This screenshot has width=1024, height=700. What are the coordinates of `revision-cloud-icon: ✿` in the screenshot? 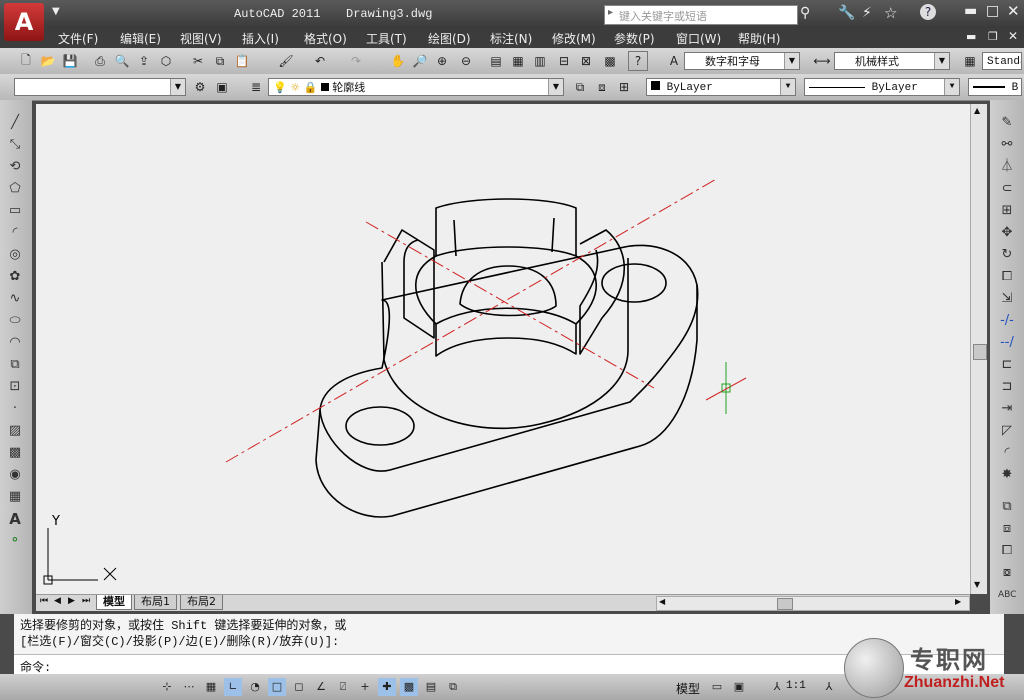 It's located at (15, 277).